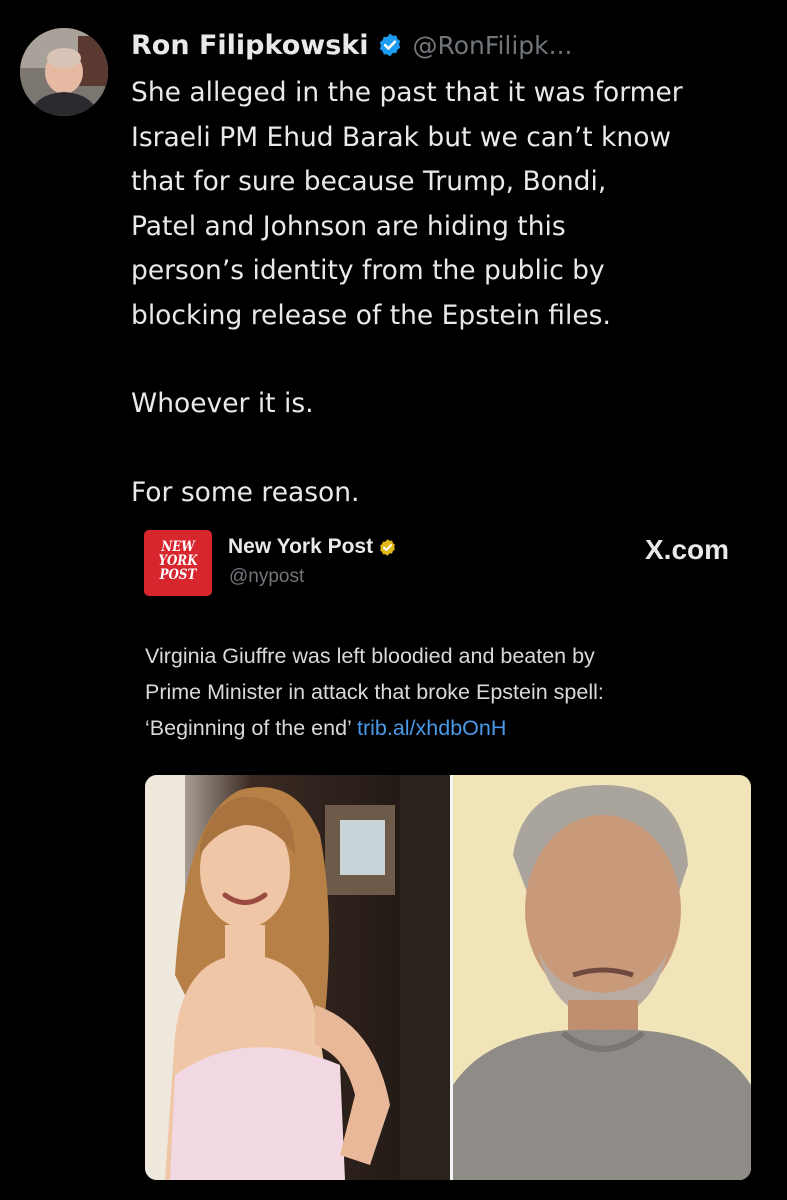 The width and height of the screenshot is (787, 1200). What do you see at coordinates (245, 492) in the screenshot?
I see `post-paragraph: For some reason.` at bounding box center [245, 492].